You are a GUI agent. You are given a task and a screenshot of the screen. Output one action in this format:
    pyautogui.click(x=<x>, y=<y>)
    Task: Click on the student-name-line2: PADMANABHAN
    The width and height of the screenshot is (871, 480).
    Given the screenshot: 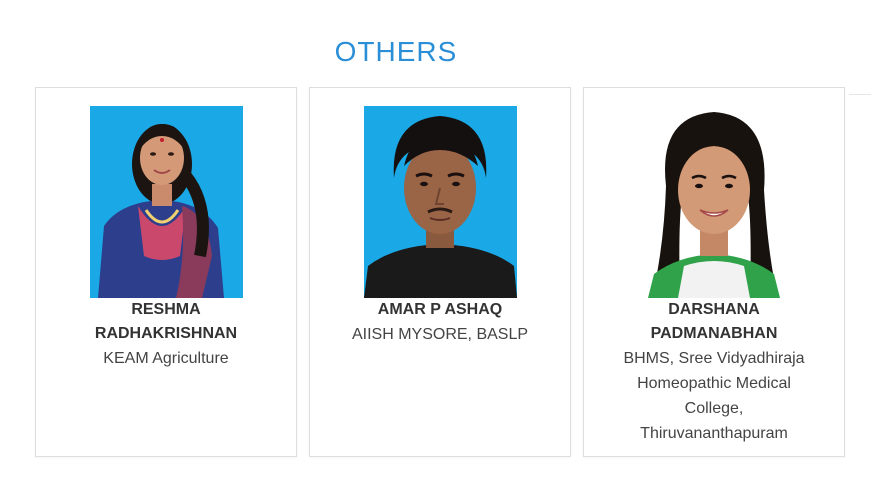 What is the action you would take?
    pyautogui.click(x=714, y=333)
    